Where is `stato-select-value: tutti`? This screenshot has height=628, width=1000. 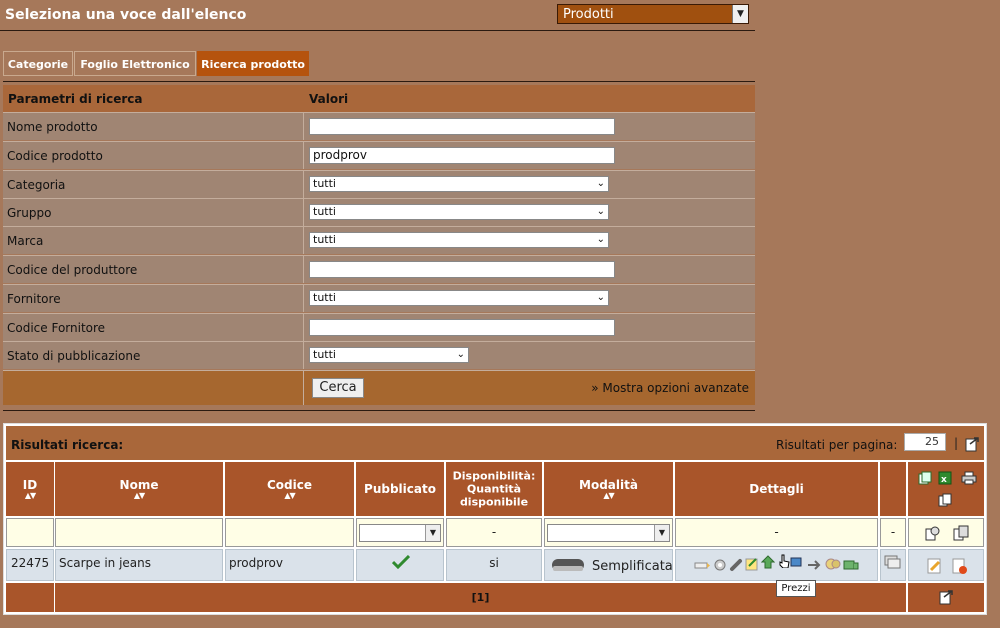 stato-select-value: tutti is located at coordinates (324, 354).